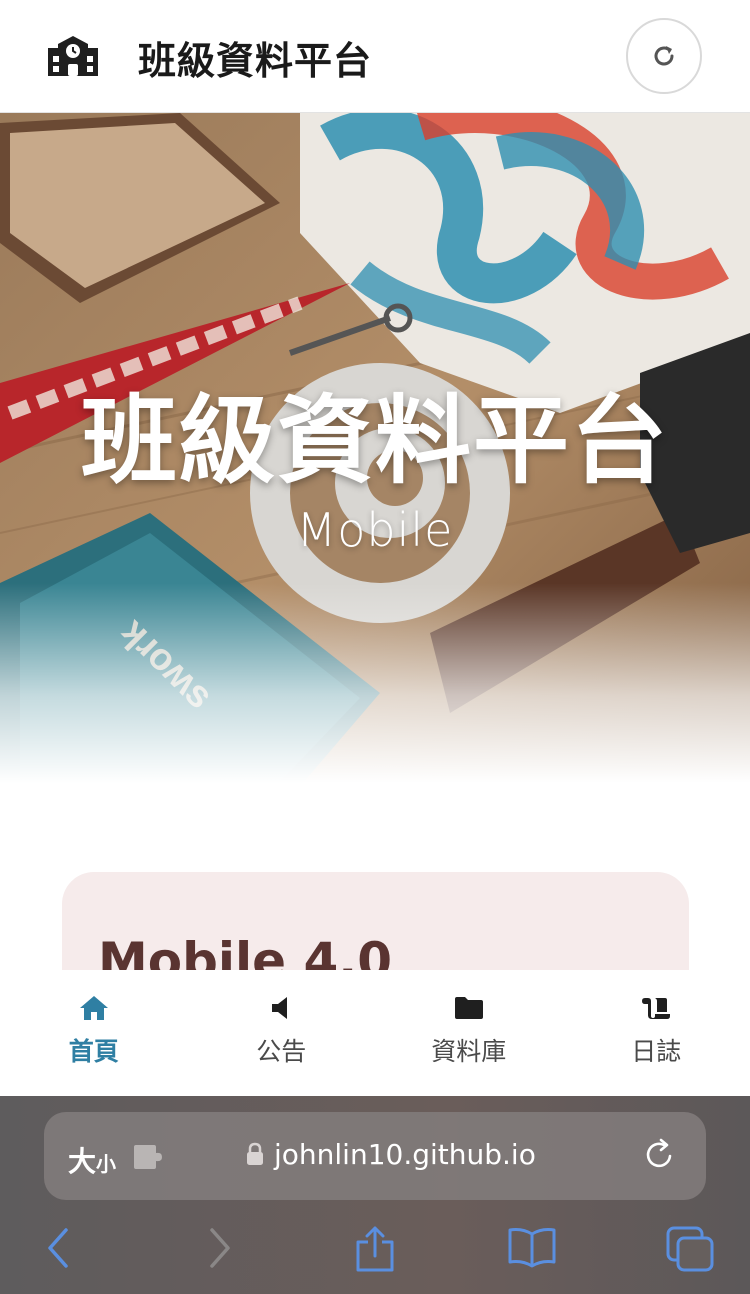 Image resolution: width=750 pixels, height=1294 pixels. I want to click on home-icon, so click(94, 1008).